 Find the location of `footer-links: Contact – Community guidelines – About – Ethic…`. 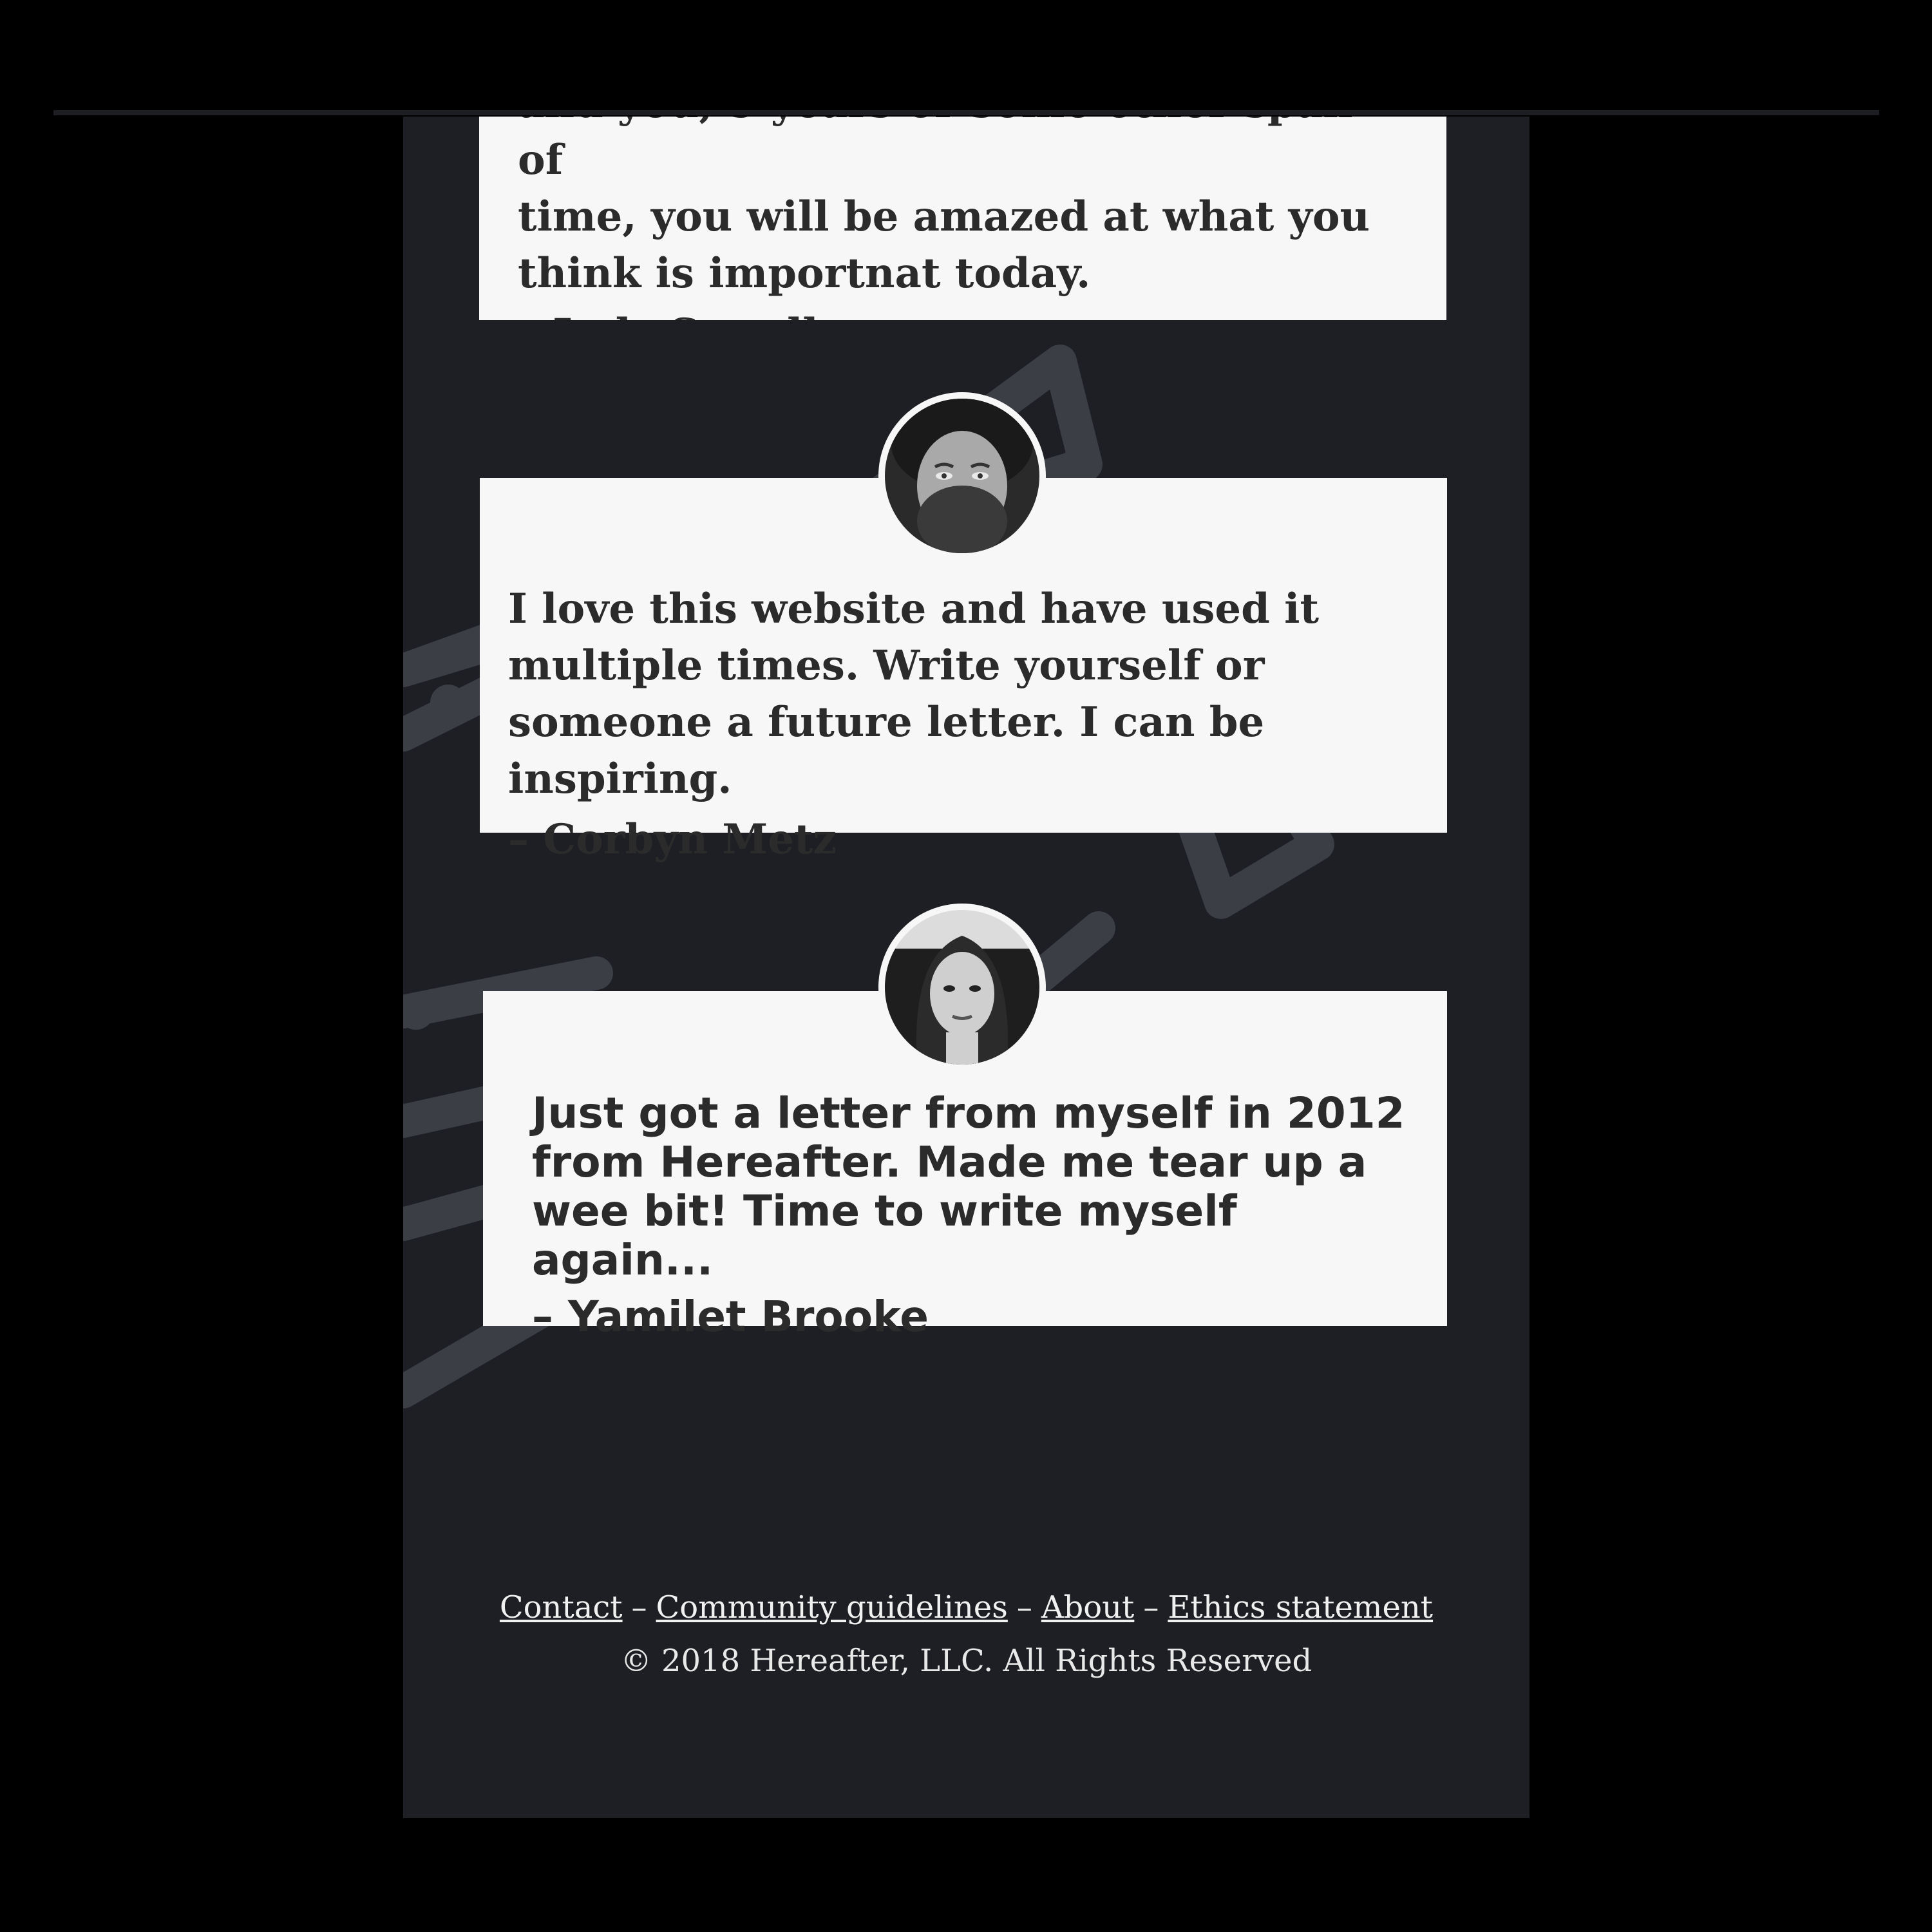

footer-links: Contact – Community guidelines – About – Ethic… is located at coordinates (967, 1607).